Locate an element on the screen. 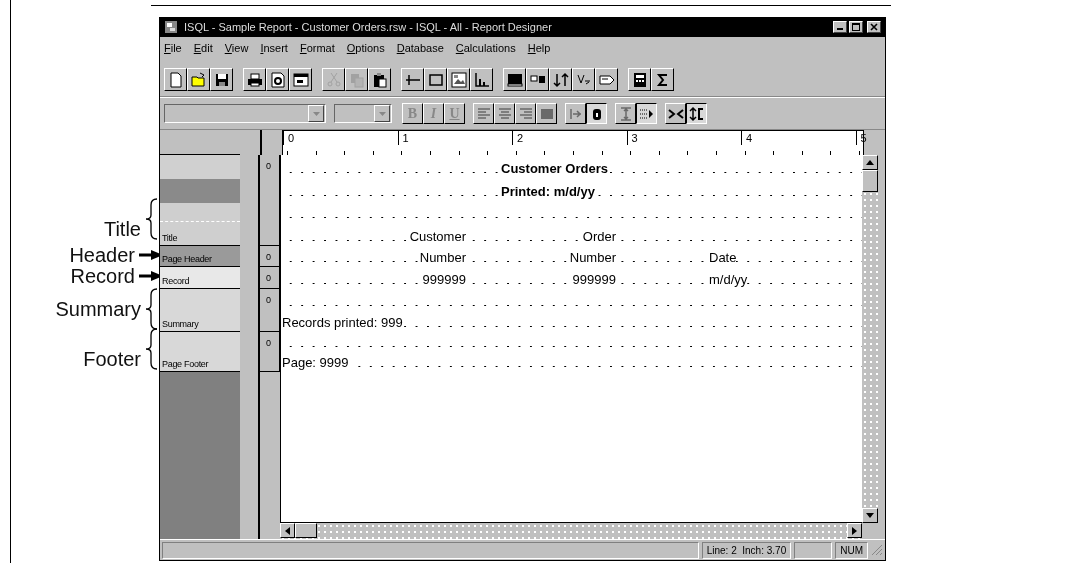  open-folder-button is located at coordinates (198, 79).